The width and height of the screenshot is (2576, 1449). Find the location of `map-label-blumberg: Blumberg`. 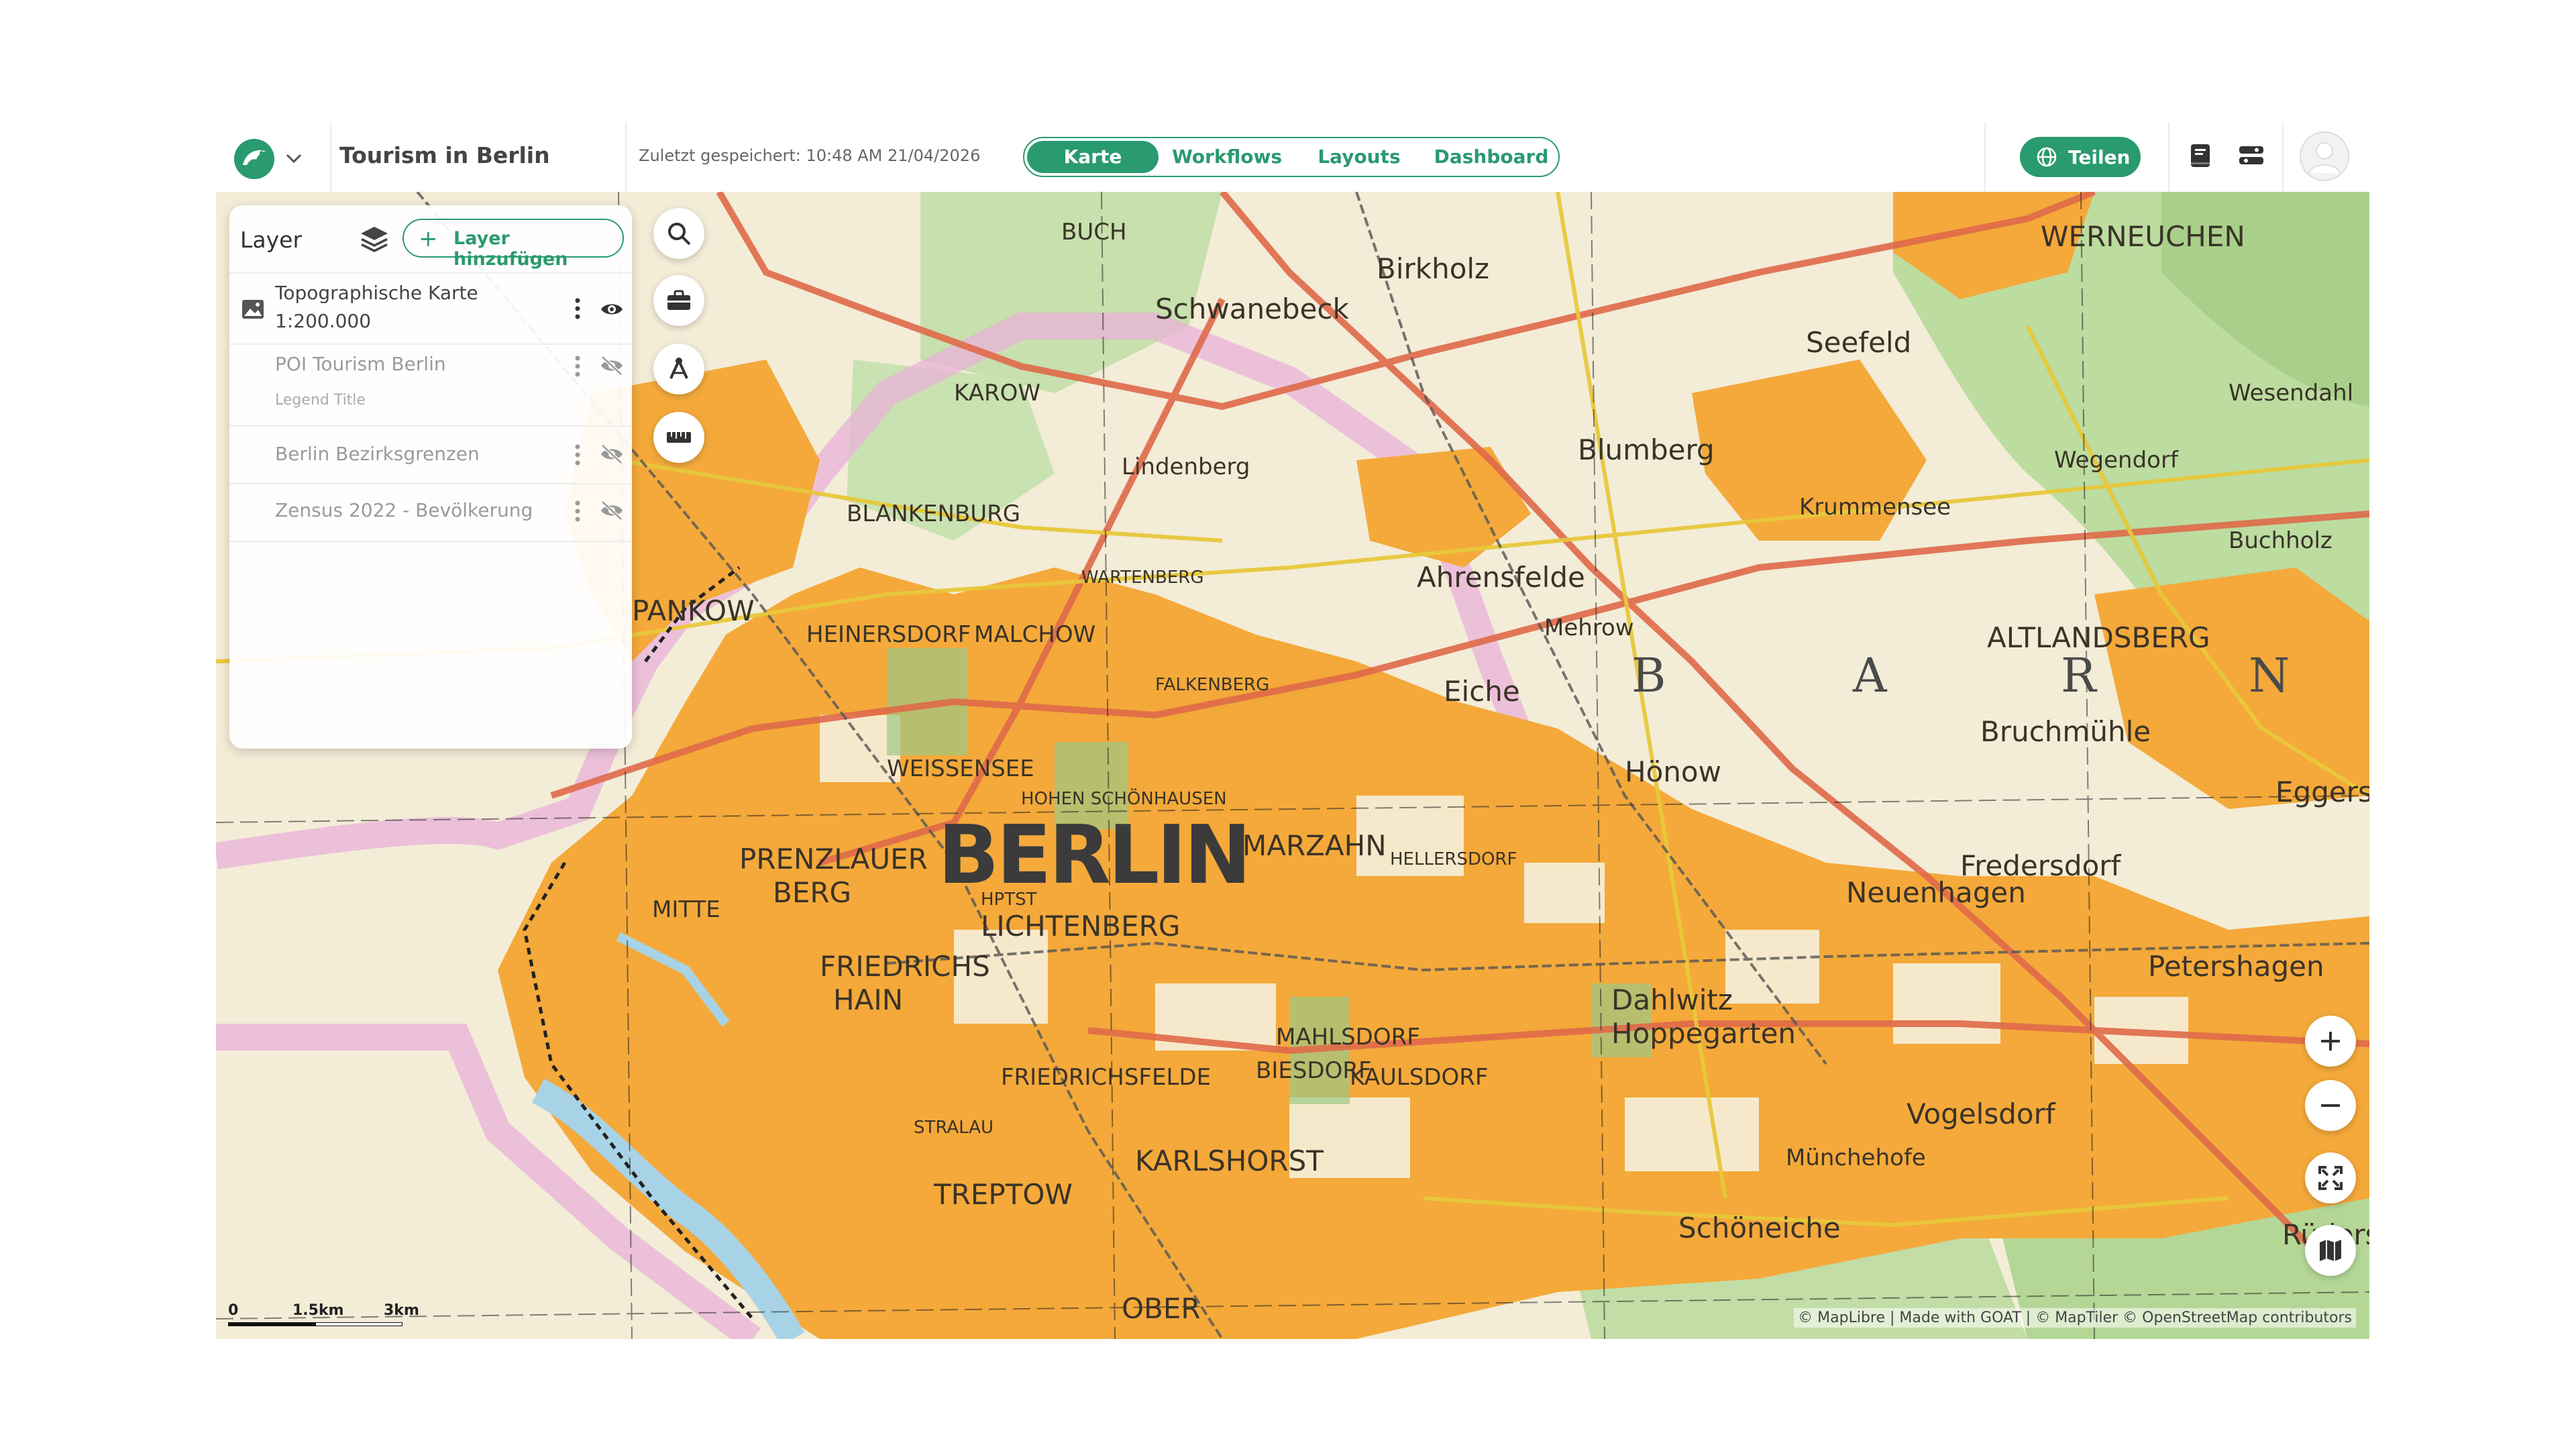

map-label-blumberg: Blumberg is located at coordinates (1646, 449).